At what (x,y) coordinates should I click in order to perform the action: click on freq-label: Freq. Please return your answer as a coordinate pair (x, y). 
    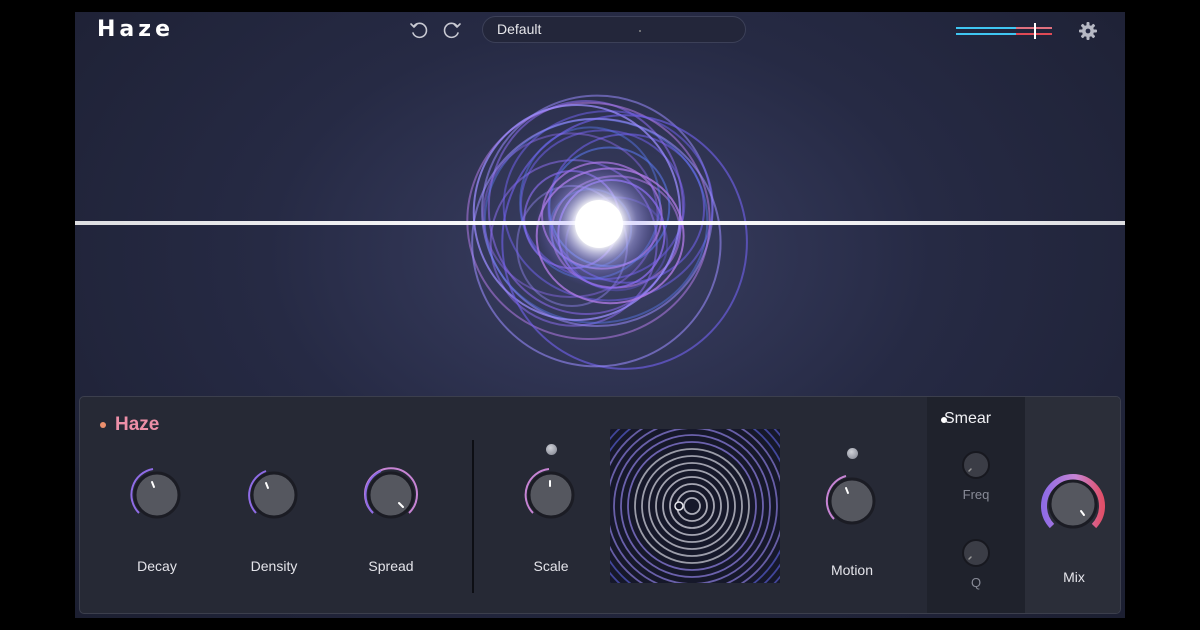
    Looking at the image, I should click on (976, 494).